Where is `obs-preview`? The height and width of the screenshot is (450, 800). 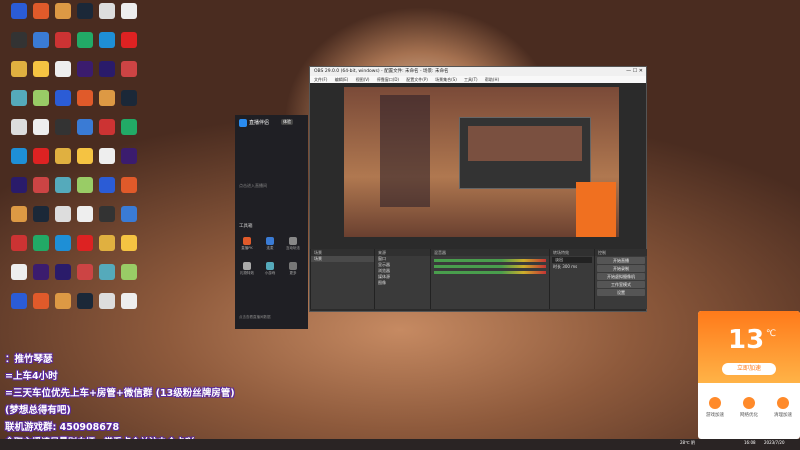 obs-preview is located at coordinates (481, 162).